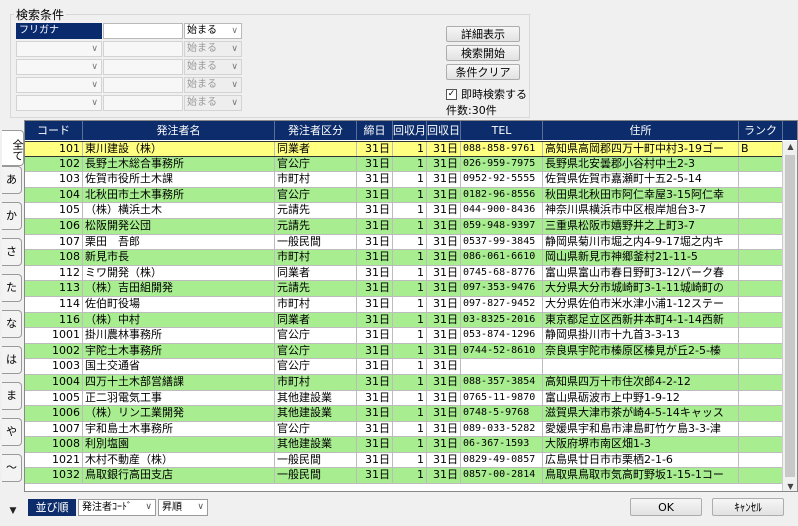 The height and width of the screenshot is (526, 798). What do you see at coordinates (179, 130) in the screenshot?
I see `column-header: 発注者名` at bounding box center [179, 130].